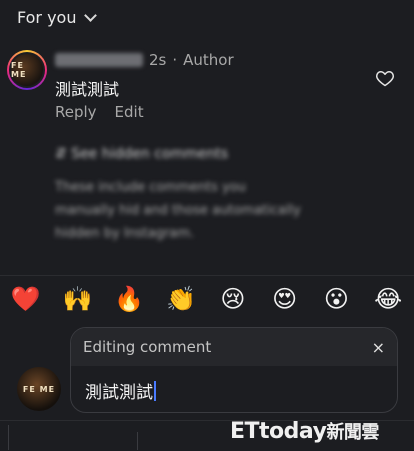  I want to click on text-caret, so click(155, 390).